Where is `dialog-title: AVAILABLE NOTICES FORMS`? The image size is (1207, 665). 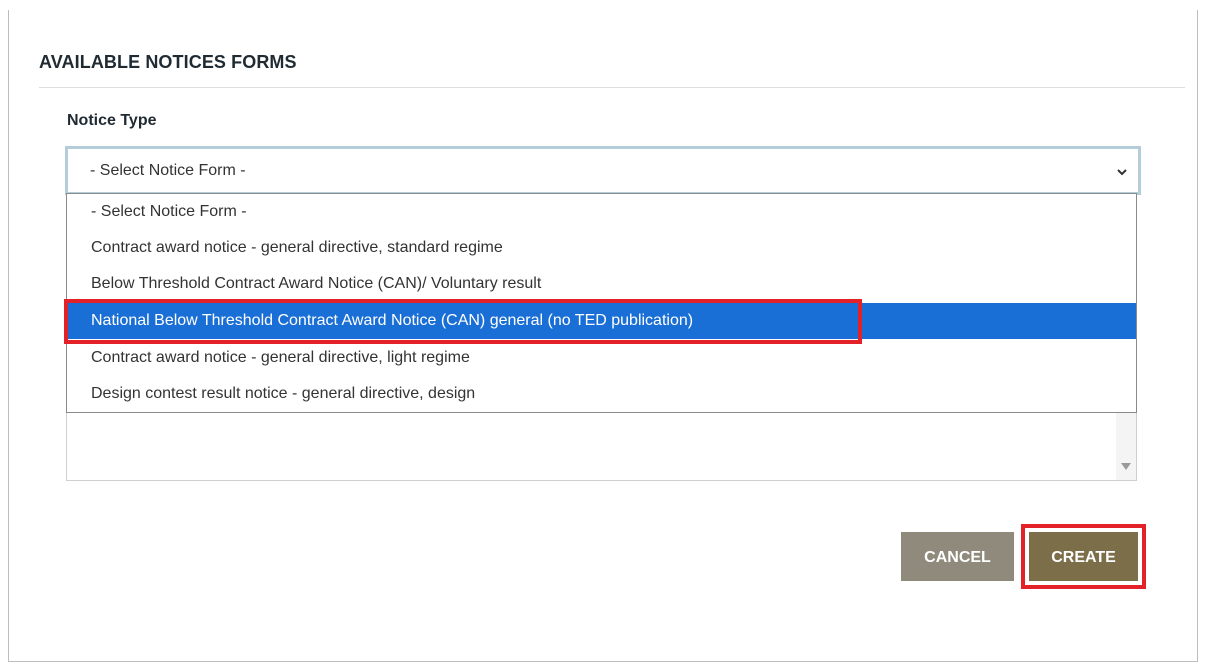 dialog-title: AVAILABLE NOTICES FORMS is located at coordinates (168, 62).